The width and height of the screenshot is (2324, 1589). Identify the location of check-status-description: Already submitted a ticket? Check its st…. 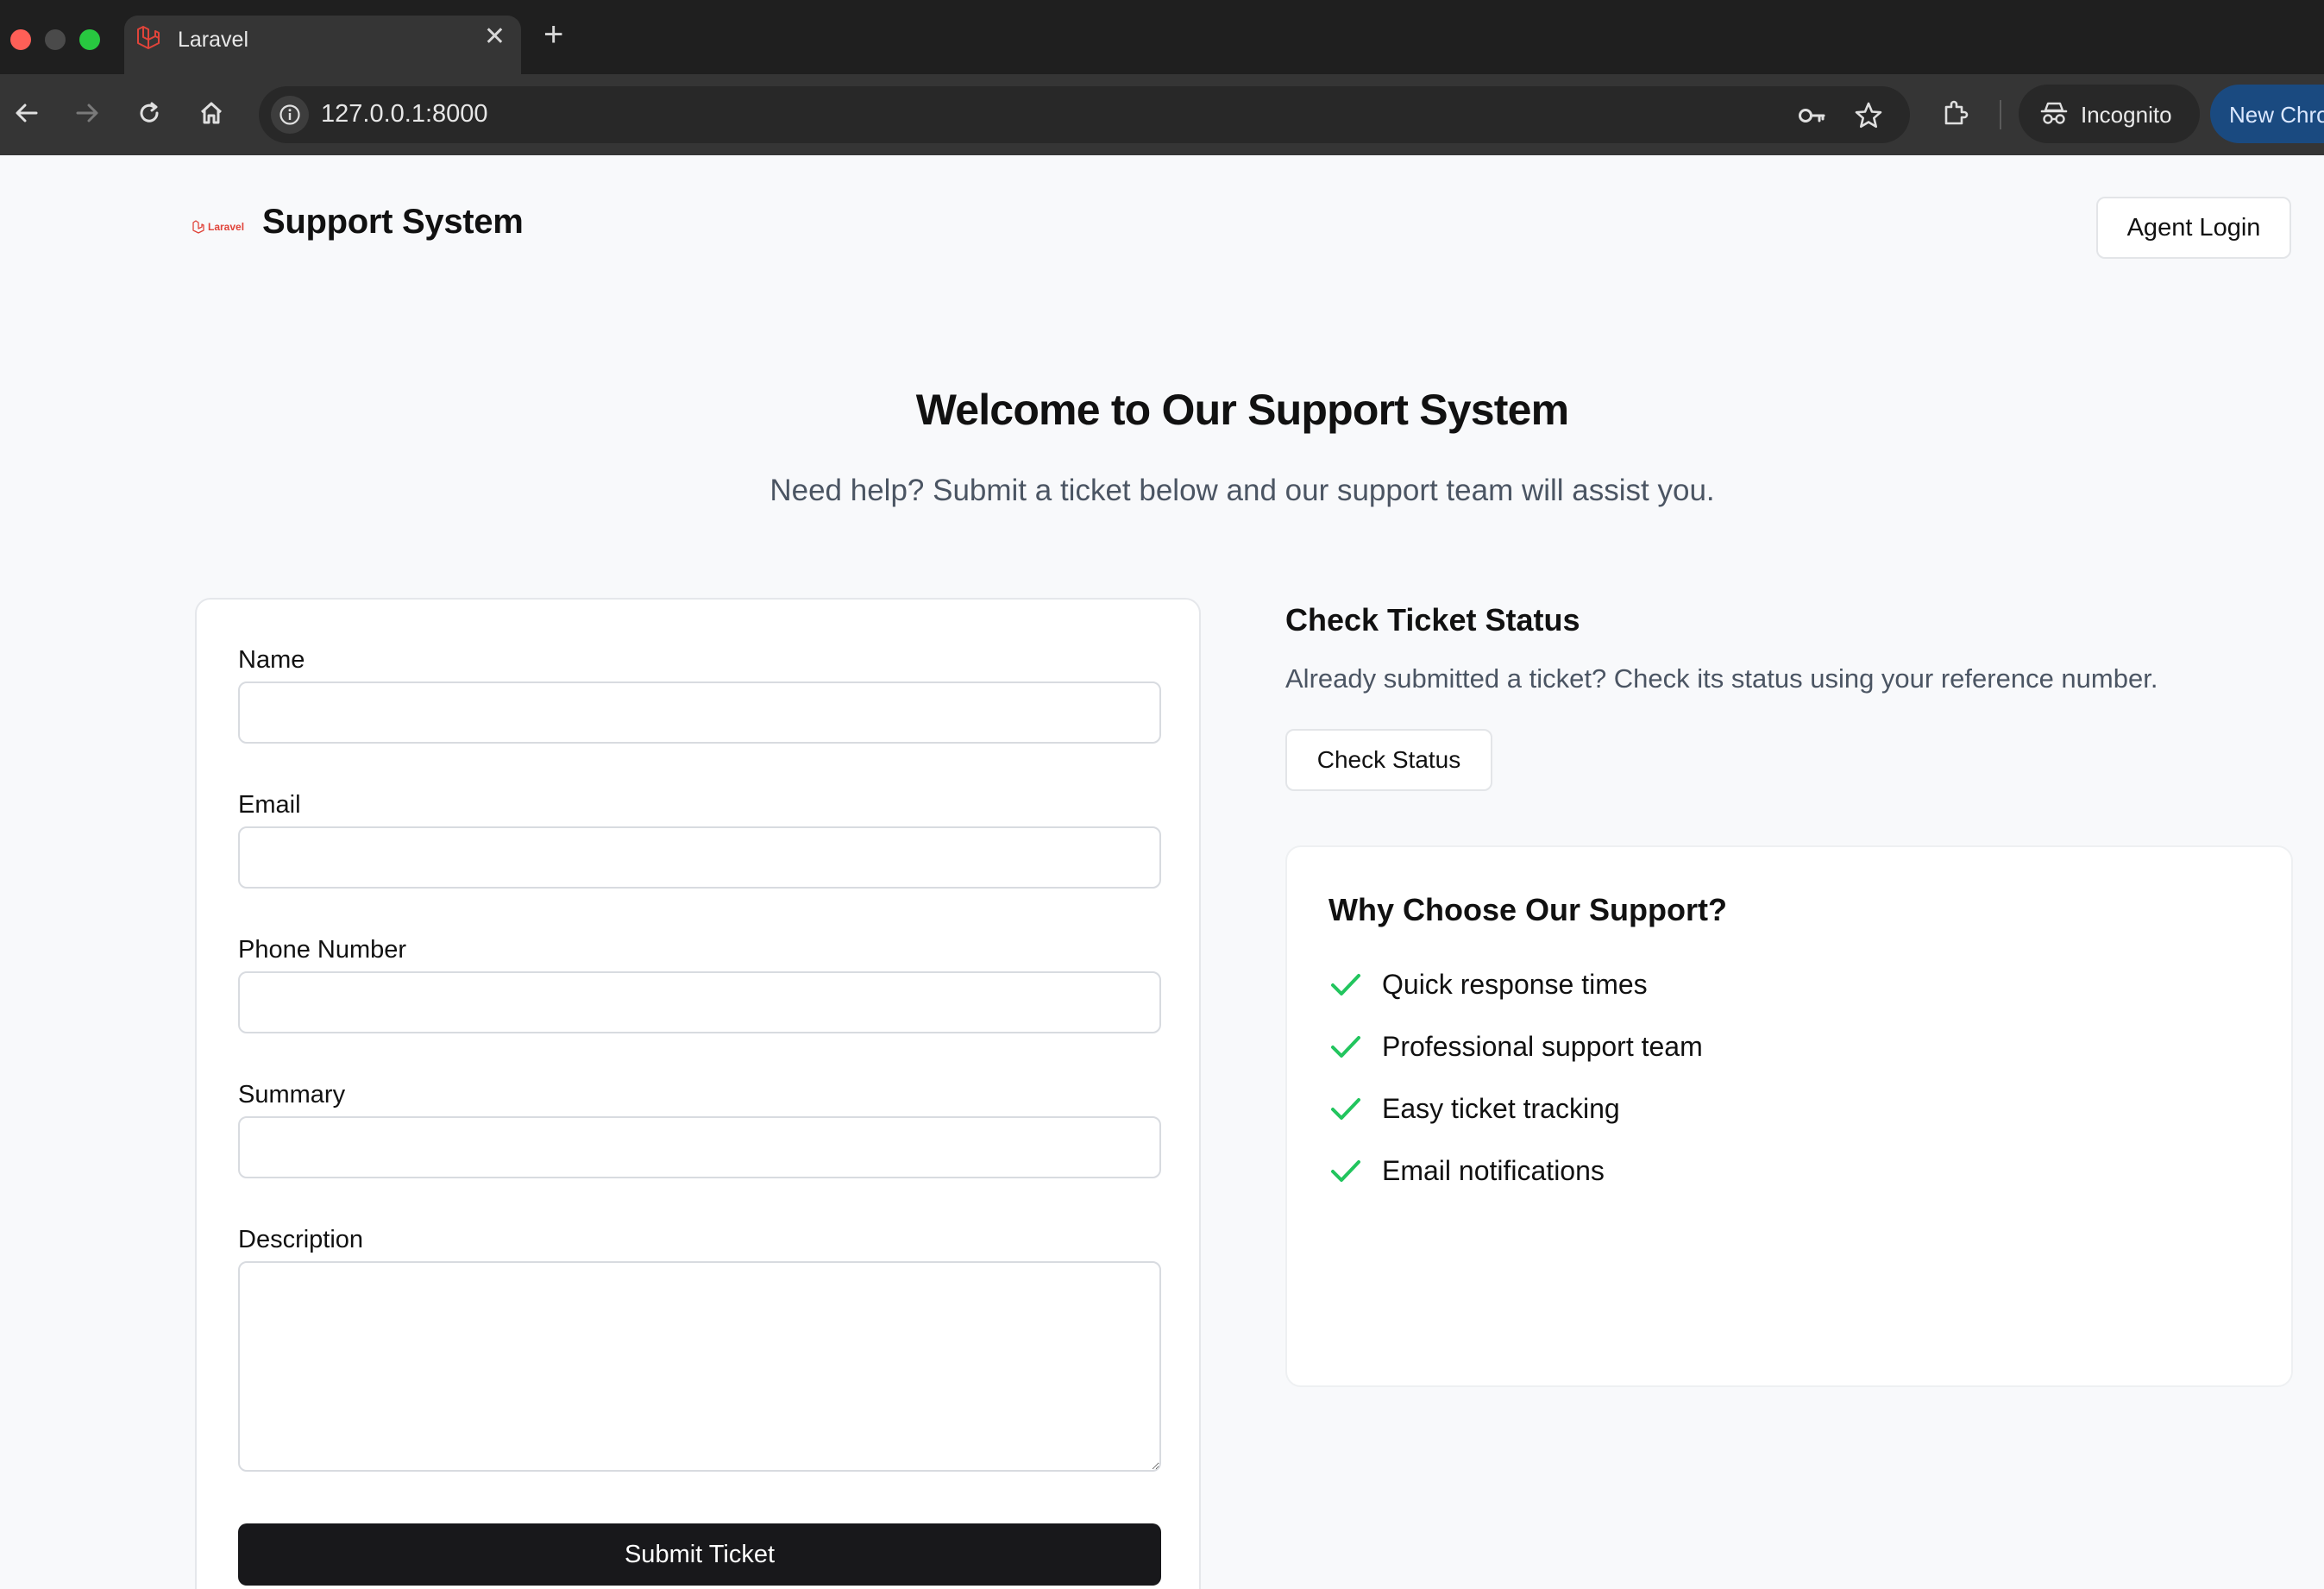
(1721, 679).